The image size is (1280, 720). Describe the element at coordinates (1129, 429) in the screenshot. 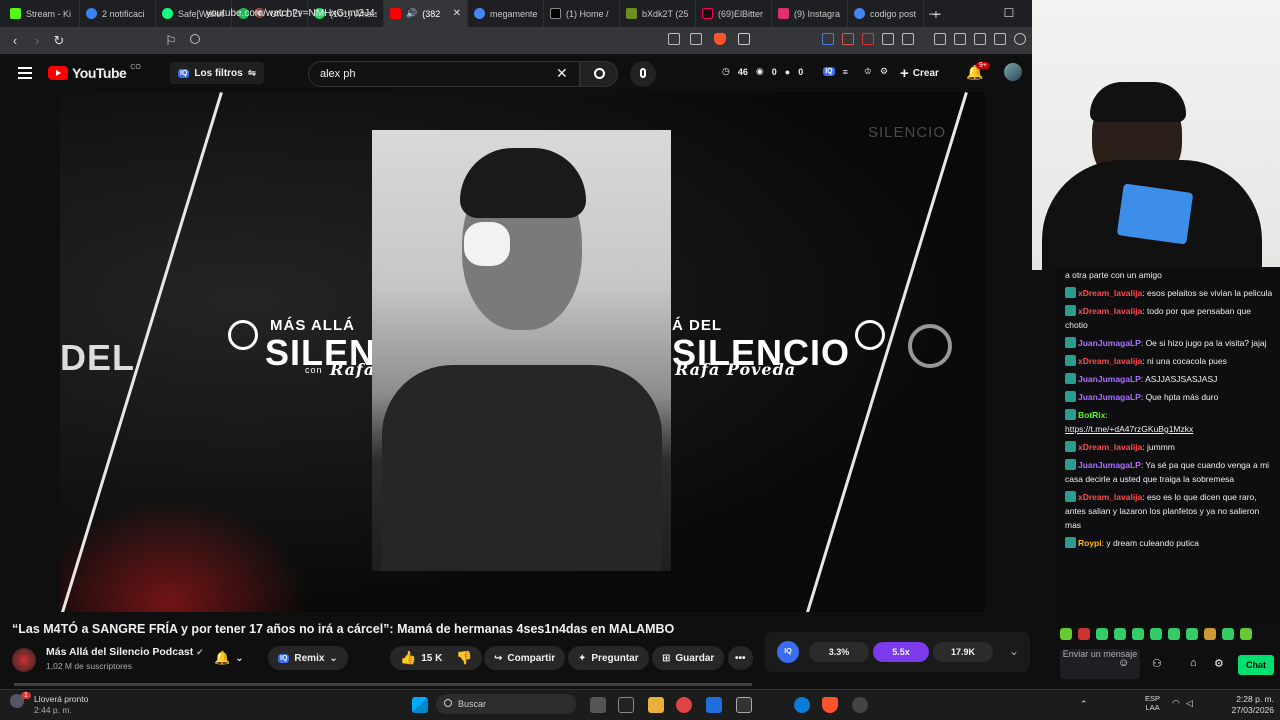

I see `chat-text: https://t.me/+dA47rzGKuBg1Mzkx` at that location.